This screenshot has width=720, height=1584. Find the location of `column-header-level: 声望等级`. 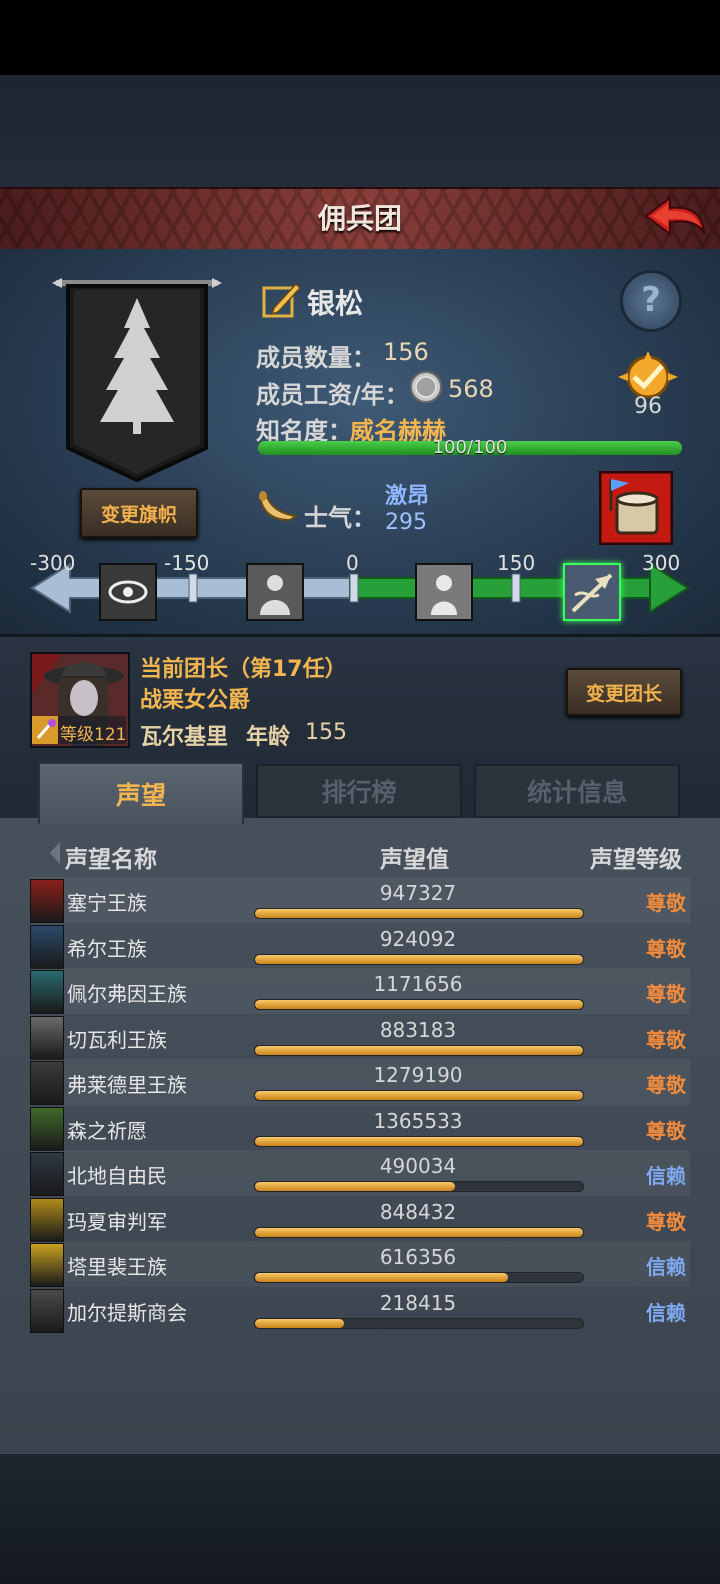

column-header-level: 声望等级 is located at coordinates (636, 860).